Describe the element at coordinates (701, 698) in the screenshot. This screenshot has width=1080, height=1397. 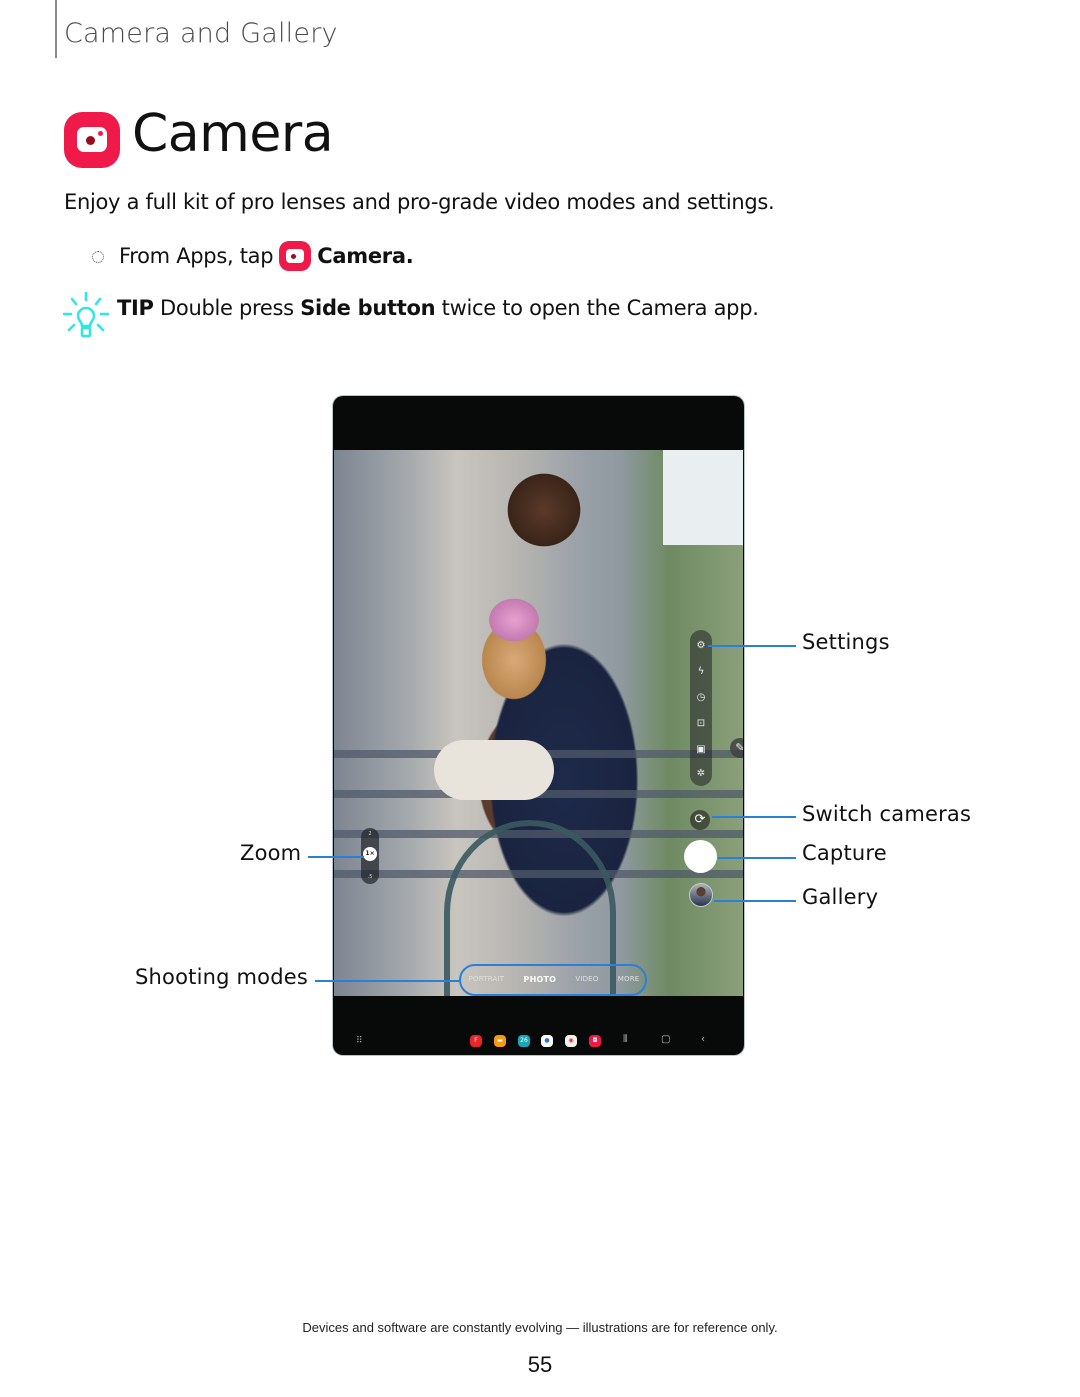
I see `timer-icon: ◷` at that location.